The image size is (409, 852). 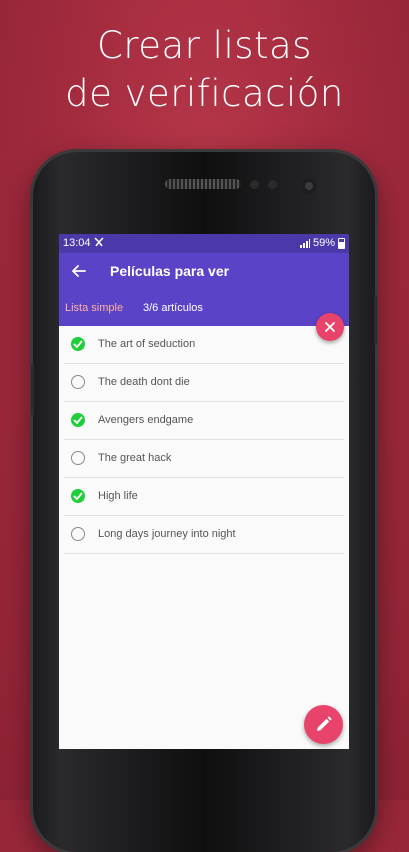 I want to click on arrow-left-icon, so click(x=79, y=271).